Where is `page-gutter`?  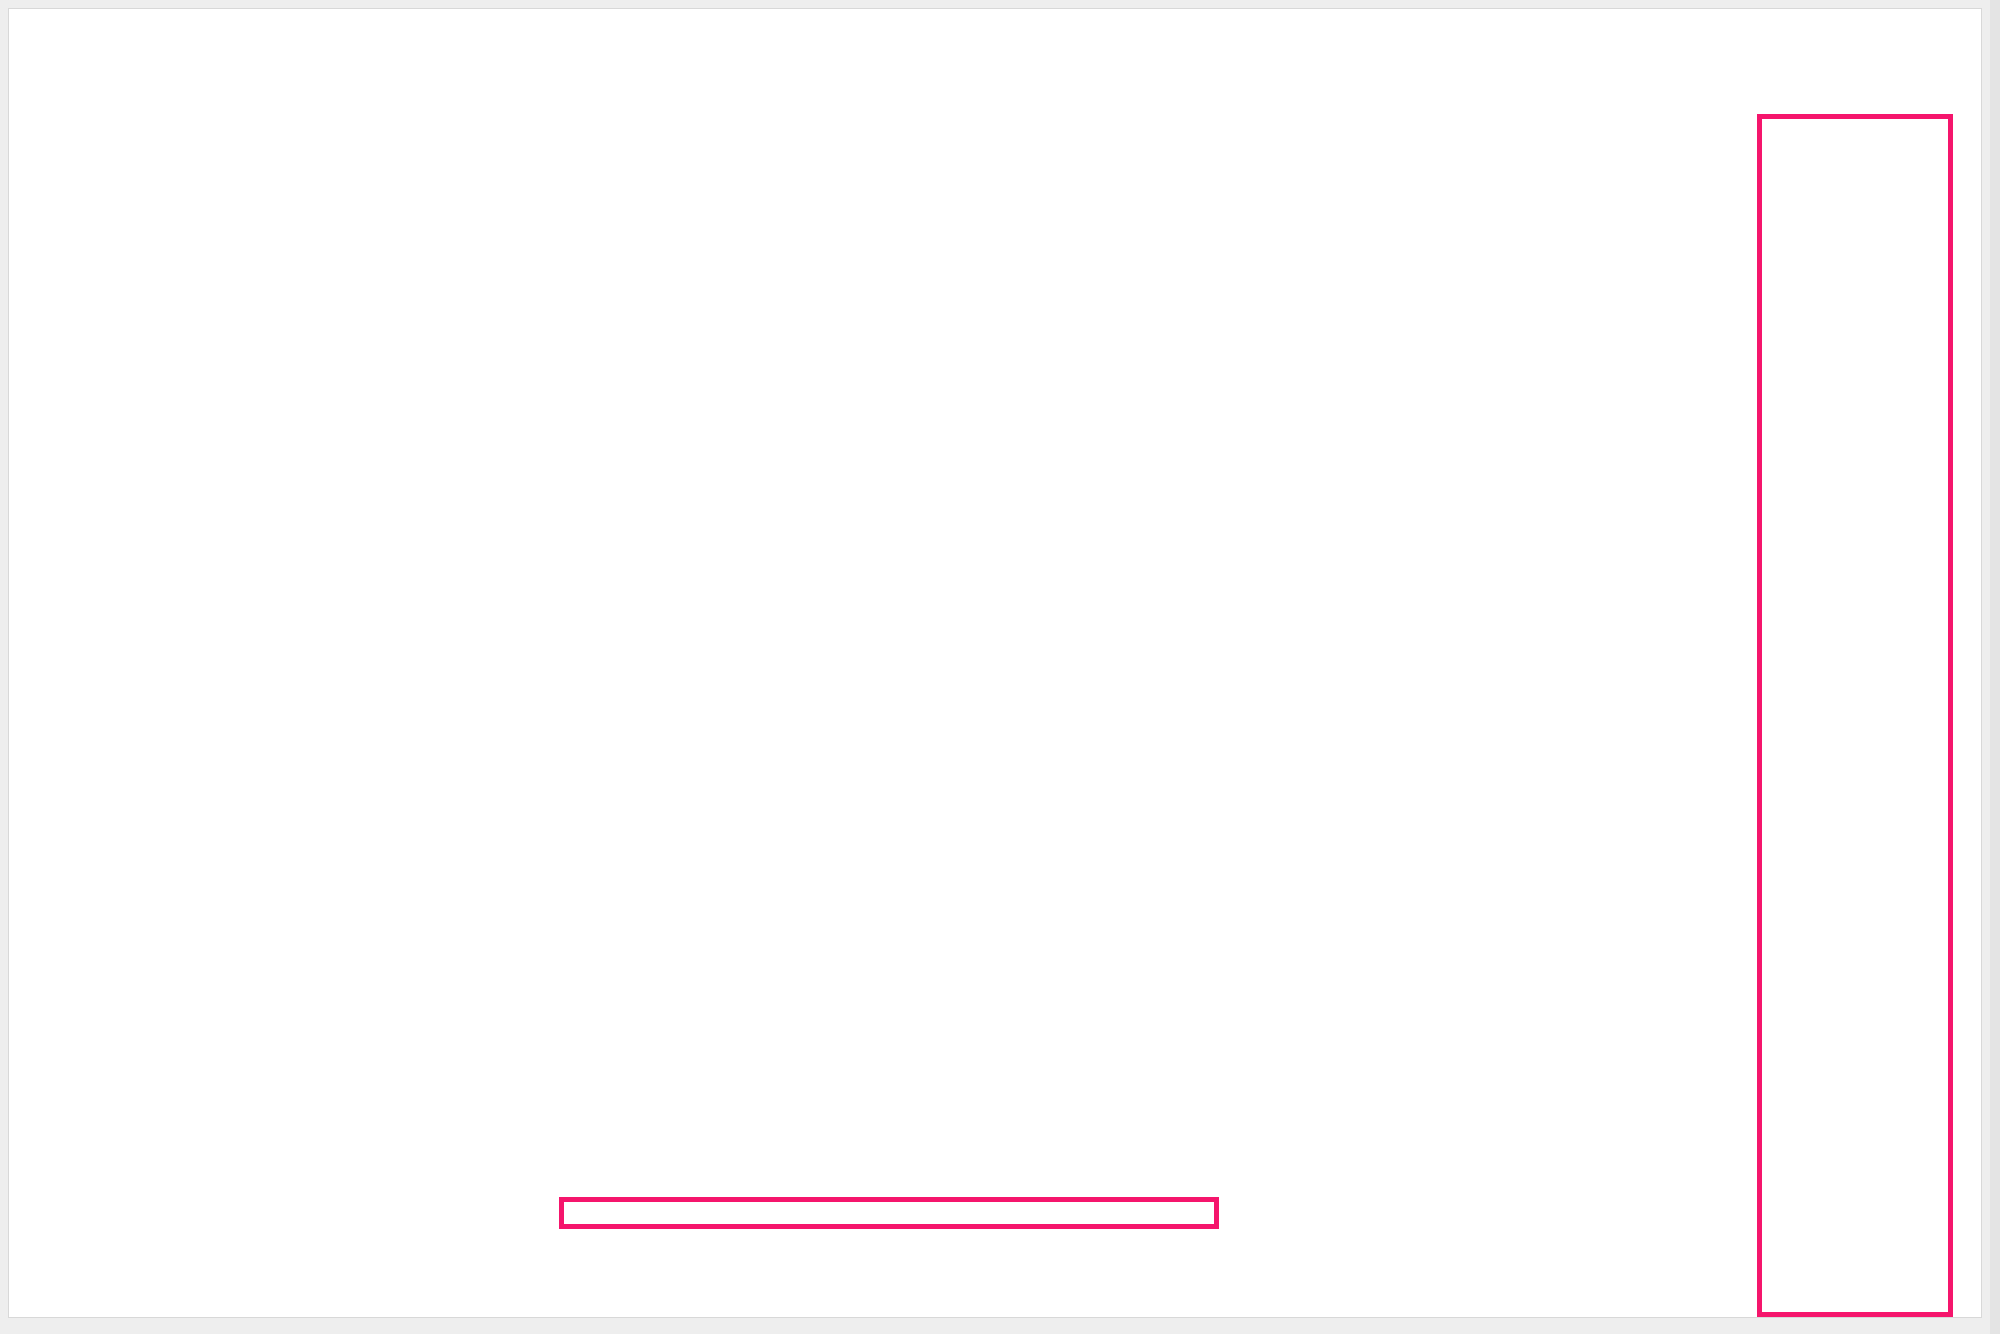 page-gutter is located at coordinates (1995, 667).